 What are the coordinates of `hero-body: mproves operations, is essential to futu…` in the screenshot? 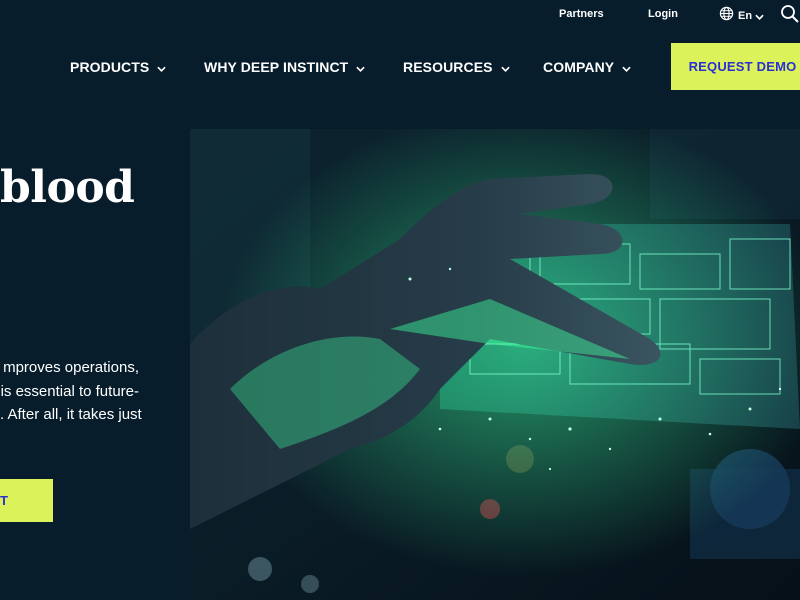 It's located at (95, 391).